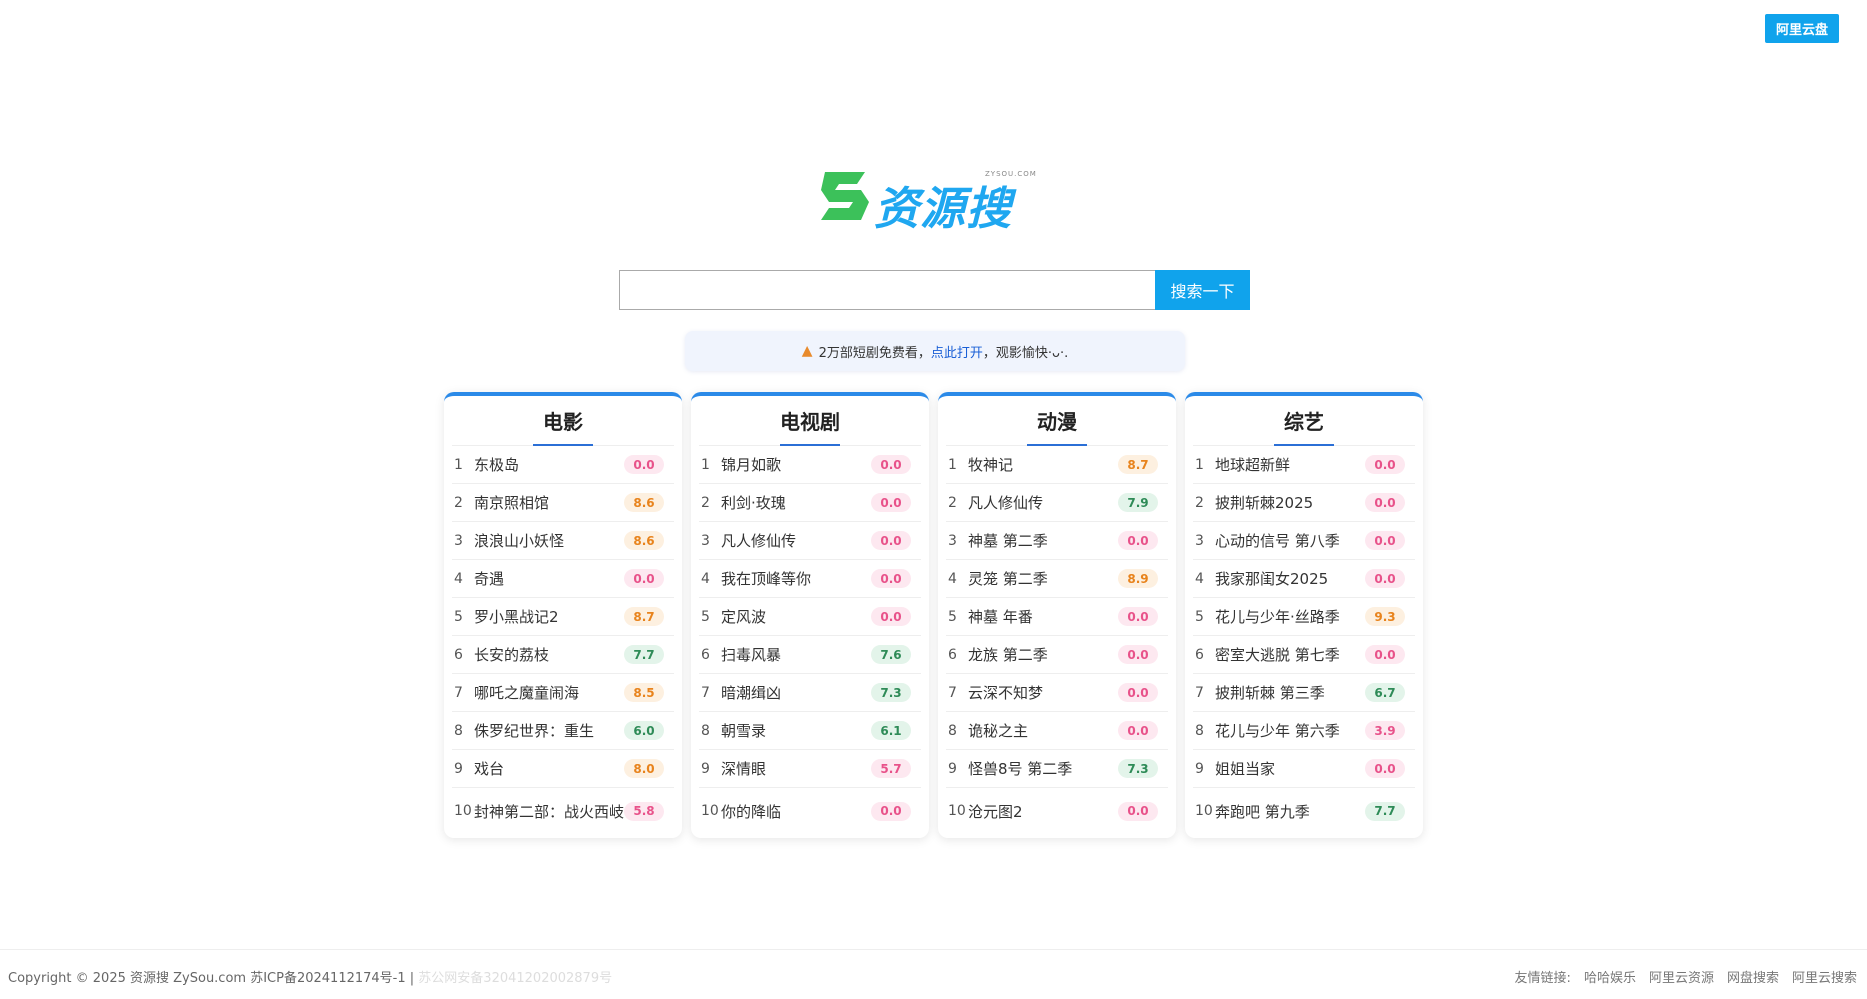  Describe the element at coordinates (887, 290) in the screenshot. I see `search-input` at that location.